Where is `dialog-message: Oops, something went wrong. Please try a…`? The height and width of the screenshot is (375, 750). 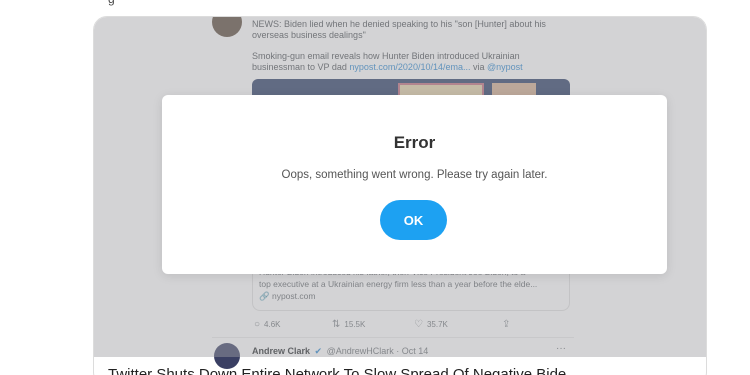
dialog-message: Oops, something went wrong. Please try a… is located at coordinates (414, 175).